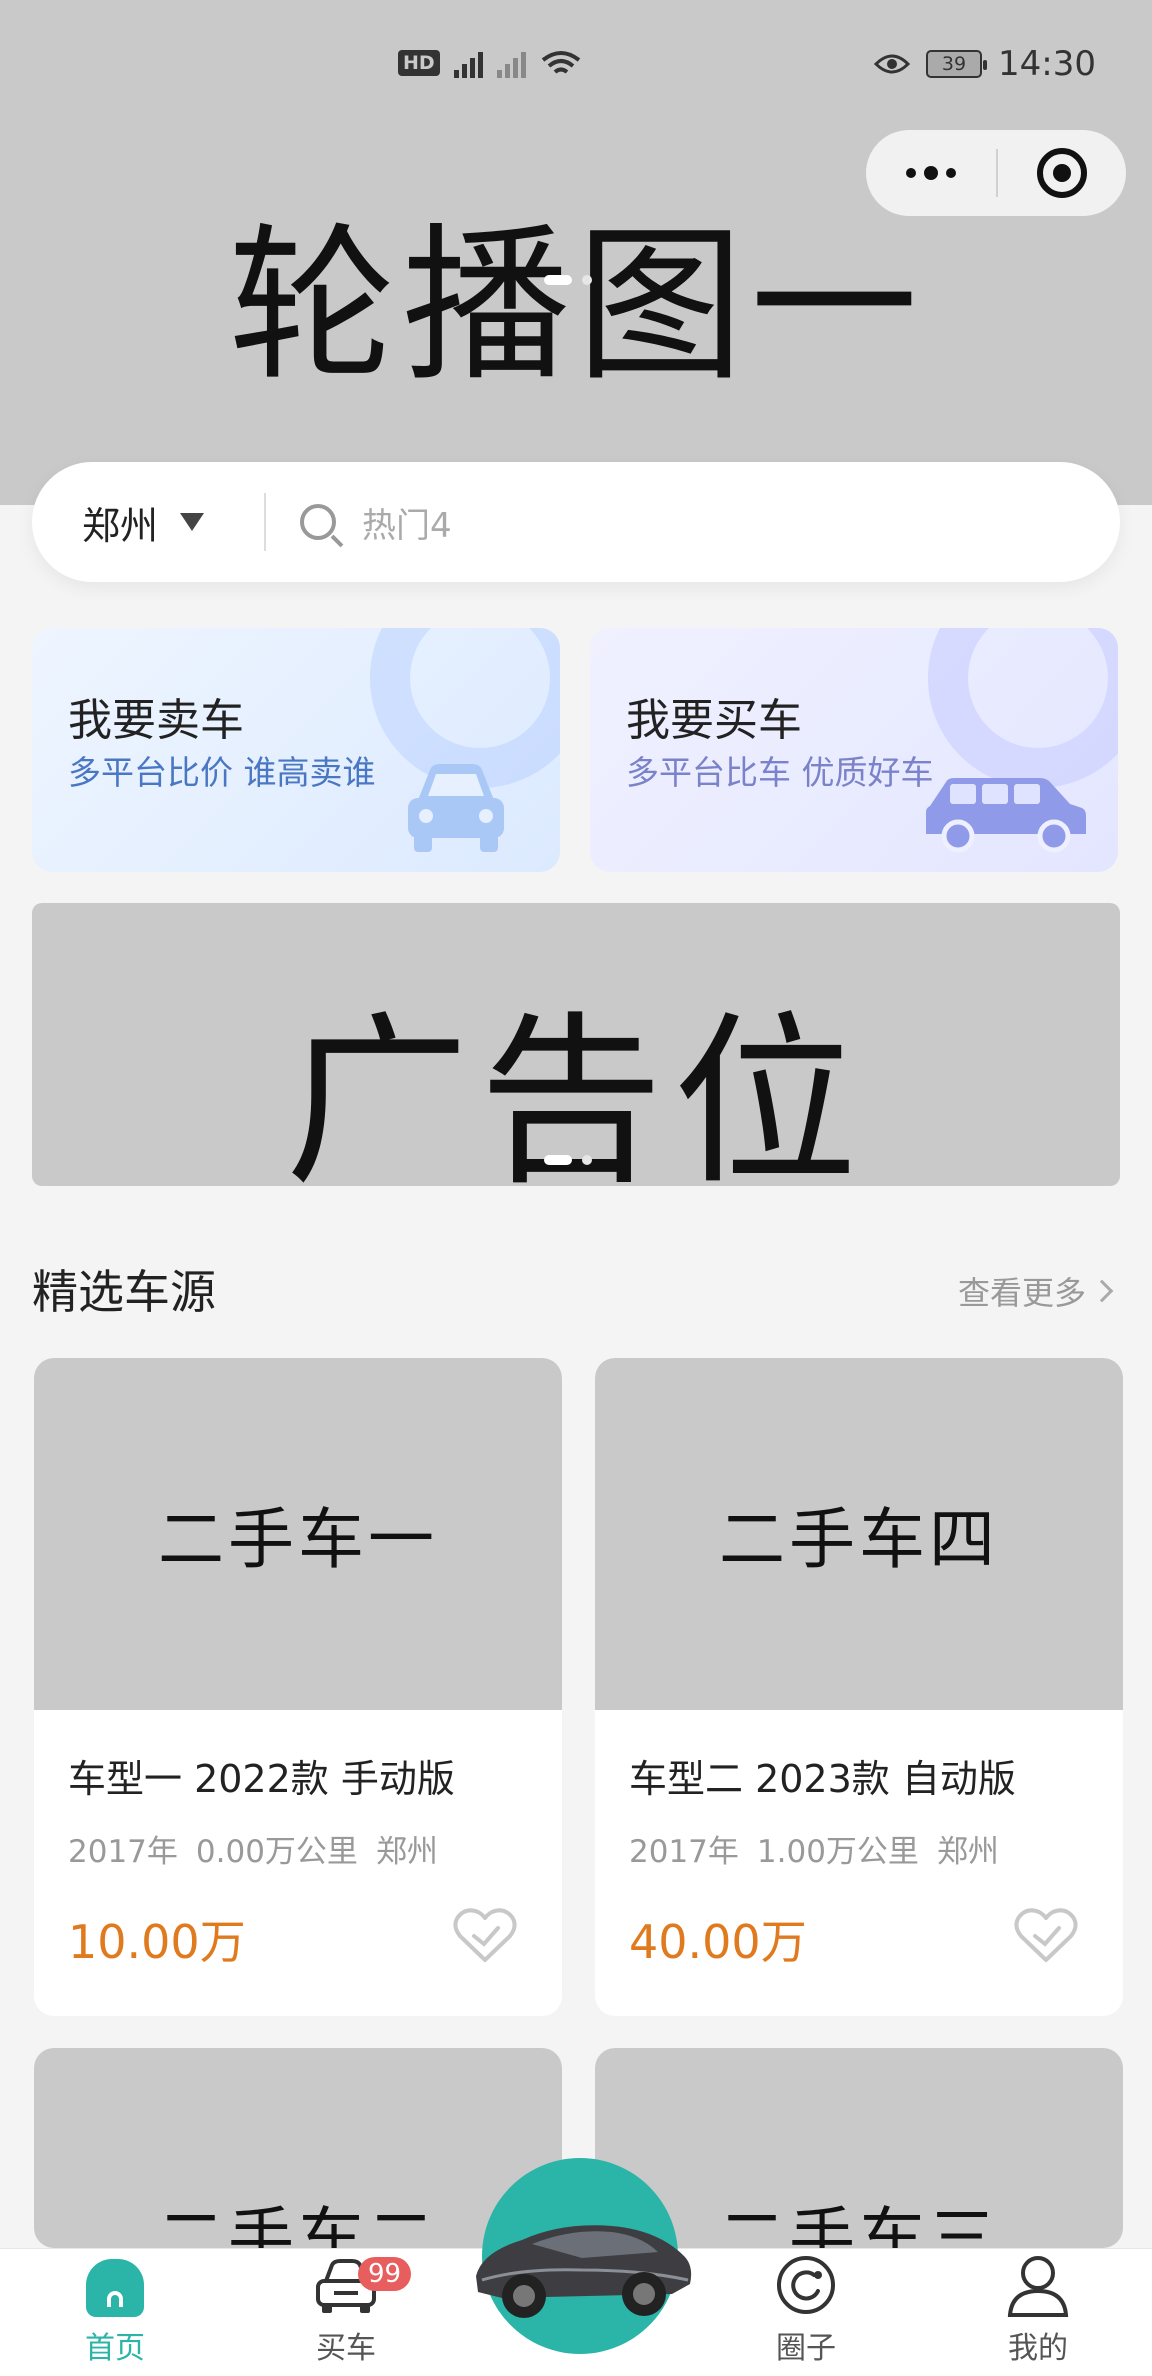 This screenshot has height=2376, width=1152. Describe the element at coordinates (1038, 2286) in the screenshot. I see `user-icon` at that location.